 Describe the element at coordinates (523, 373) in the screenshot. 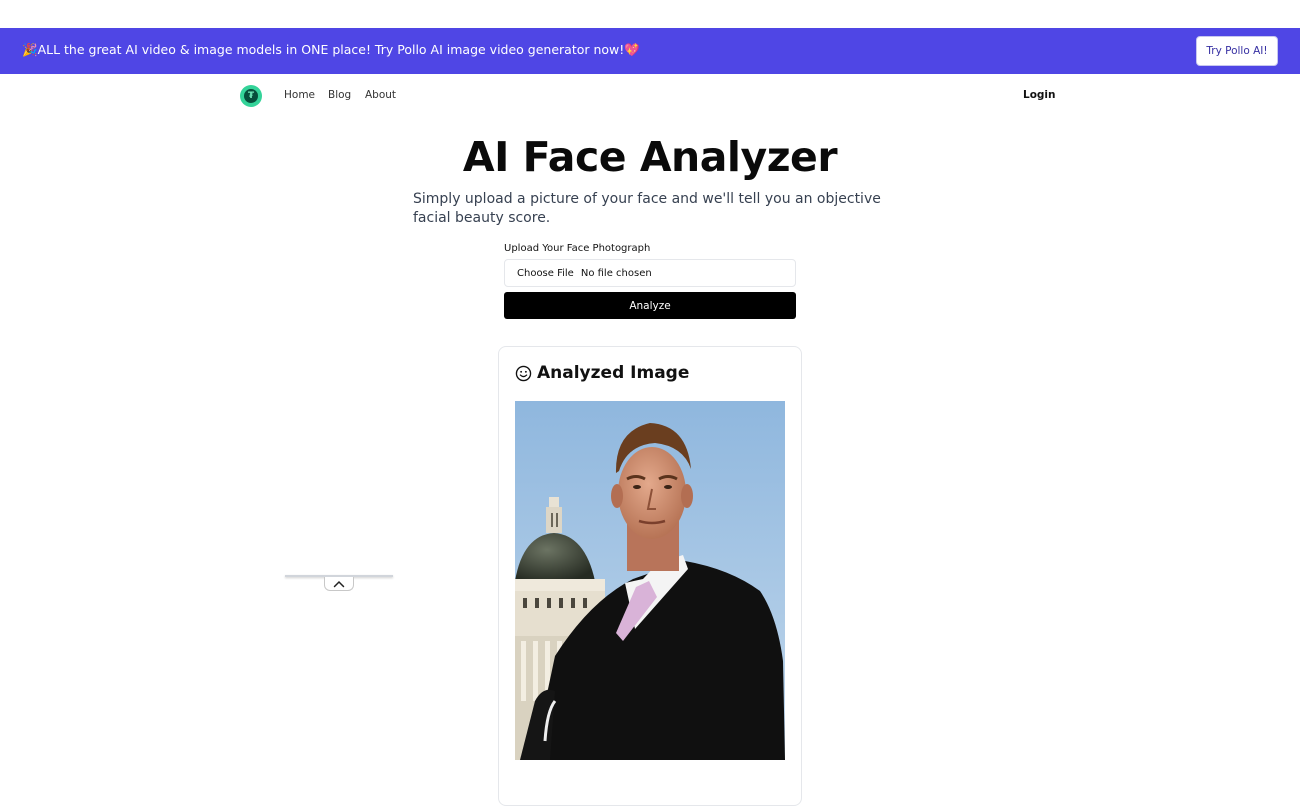

I see `smile-icon` at that location.